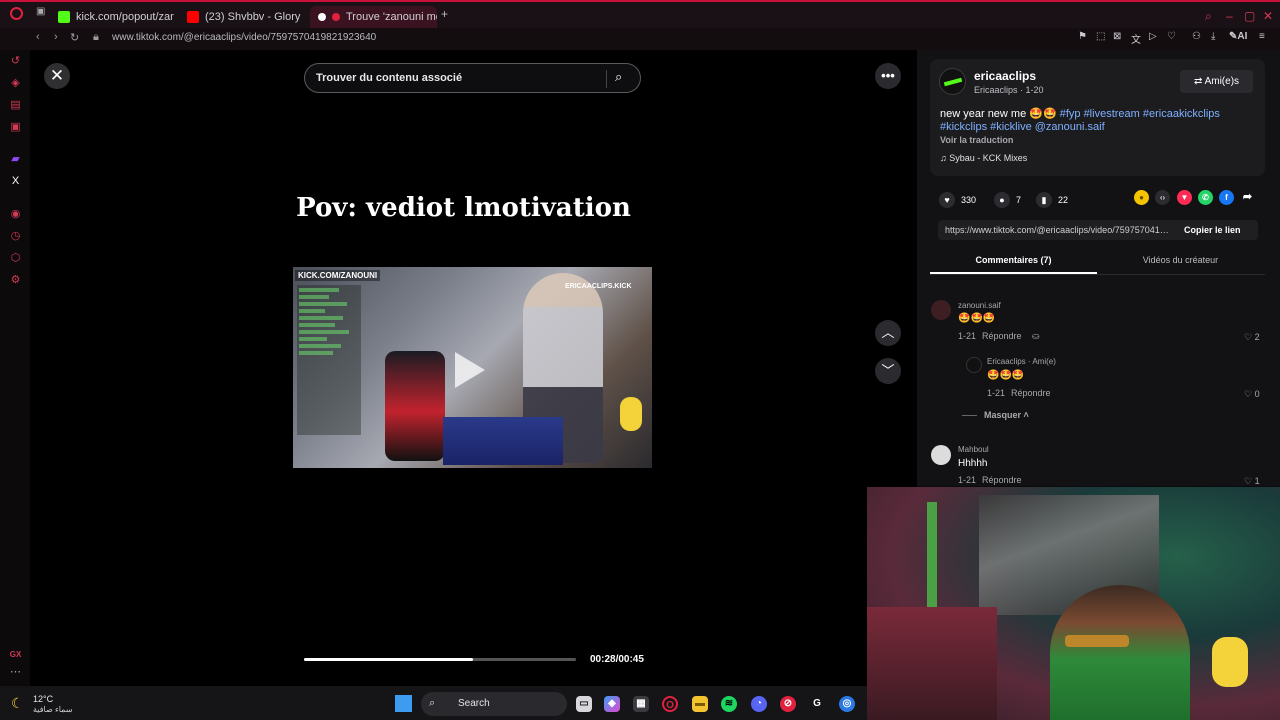 The image size is (1280, 720). I want to click on comment-text: Hhhhh, so click(973, 463).